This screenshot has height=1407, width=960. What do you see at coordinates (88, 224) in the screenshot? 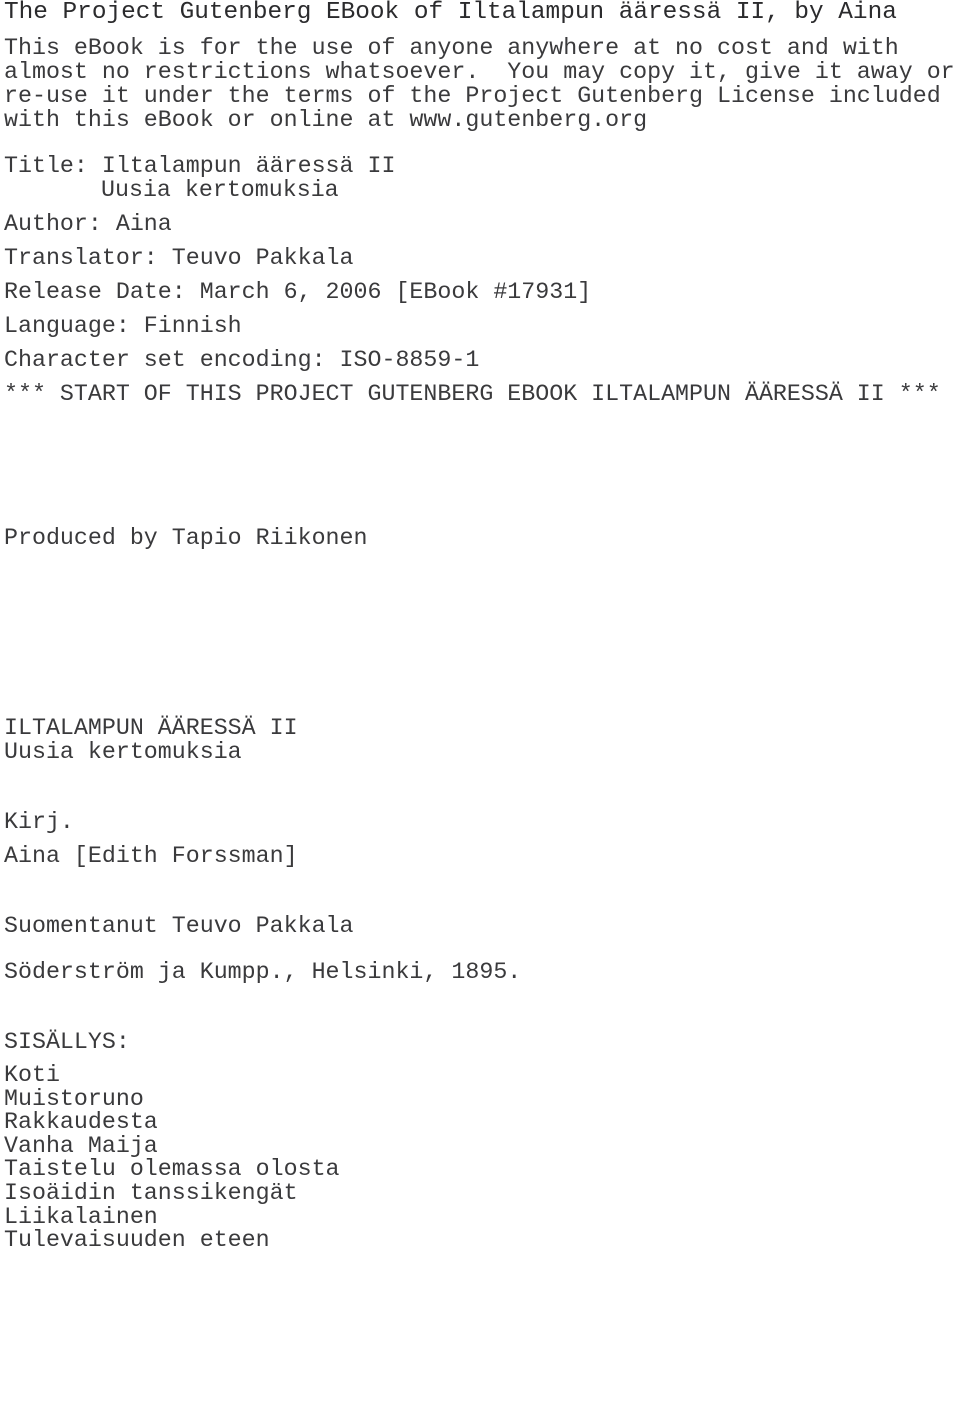
I see `metadata-author: Author: Aina` at bounding box center [88, 224].